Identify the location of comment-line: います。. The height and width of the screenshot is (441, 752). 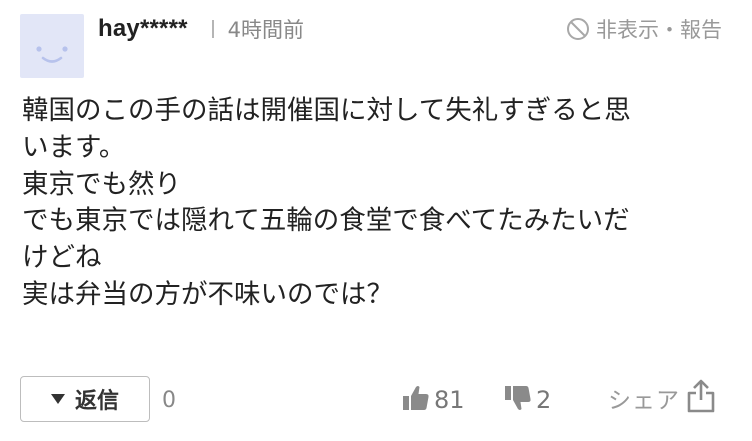
(74, 147).